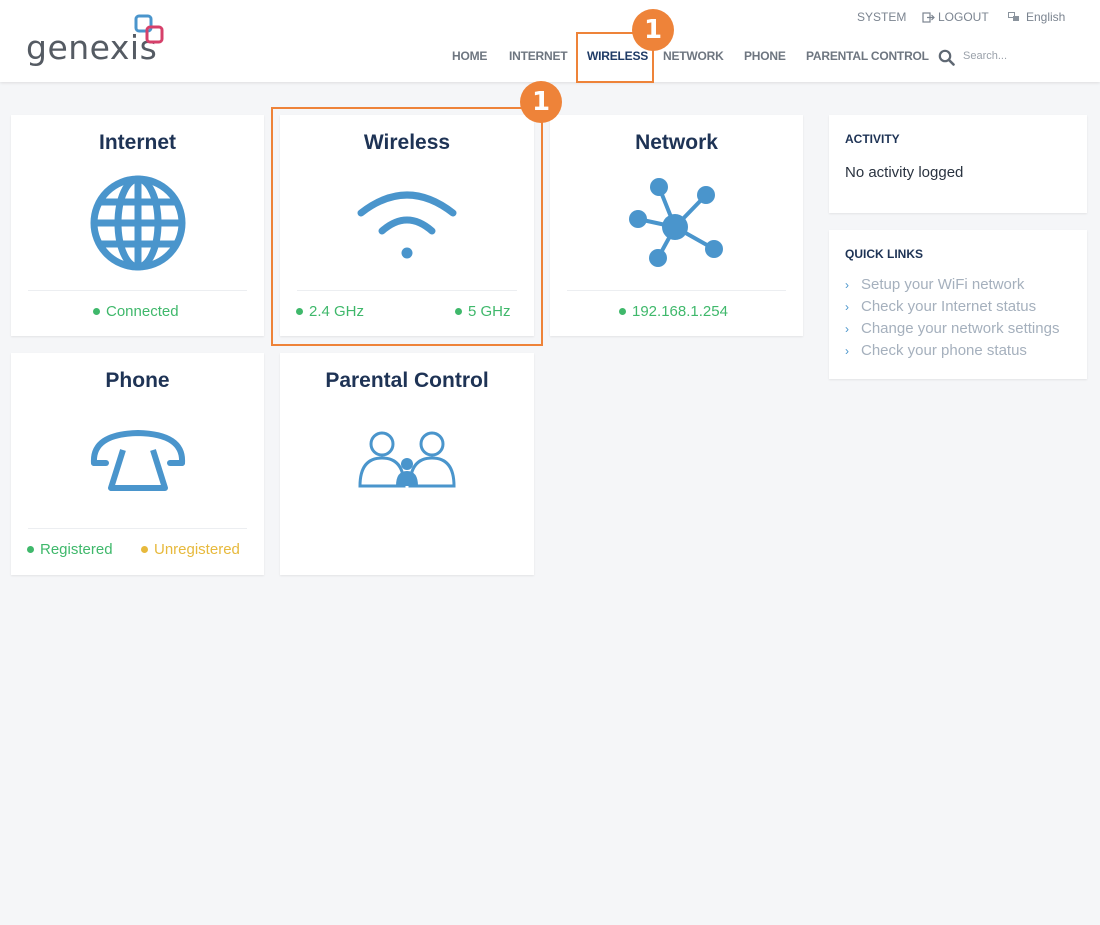 This screenshot has height=925, width=1100. What do you see at coordinates (960, 328) in the screenshot?
I see `quick-link-label: Change your network settings` at bounding box center [960, 328].